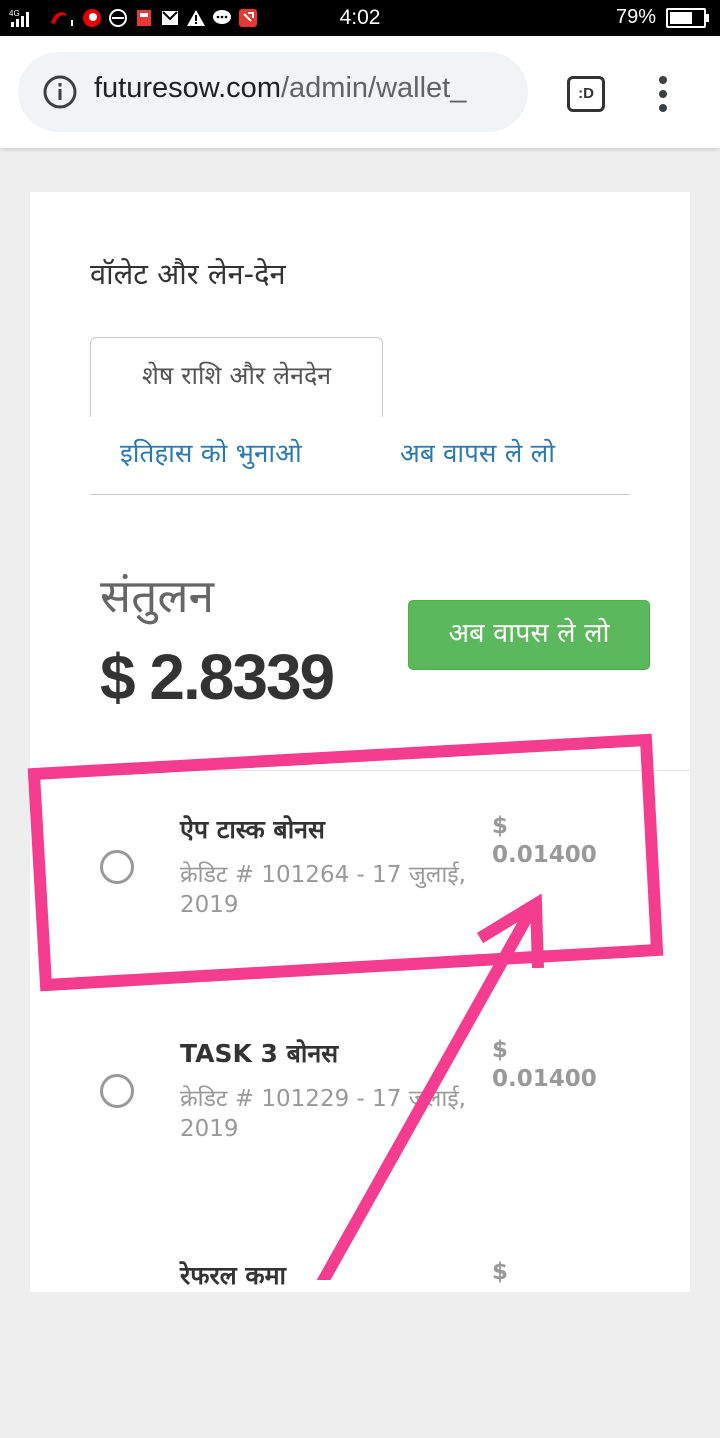  I want to click on tab-withdraw: अब वापस ले लो, so click(477, 452).